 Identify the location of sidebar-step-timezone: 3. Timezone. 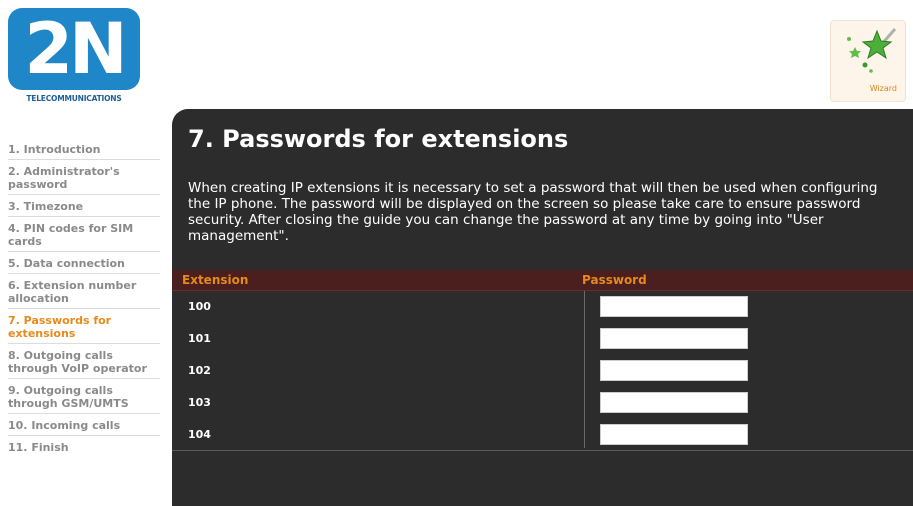
(84, 206).